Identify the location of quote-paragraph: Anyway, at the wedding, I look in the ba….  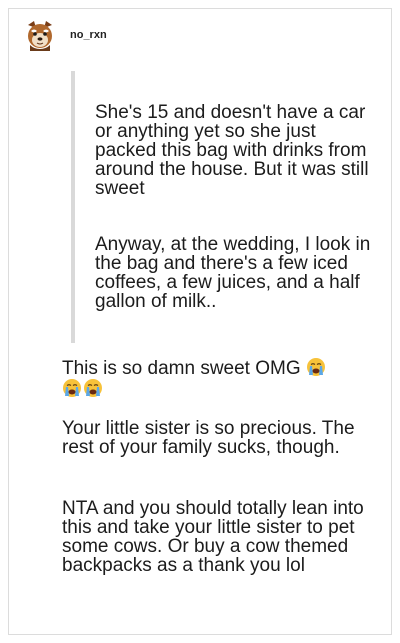
(233, 273).